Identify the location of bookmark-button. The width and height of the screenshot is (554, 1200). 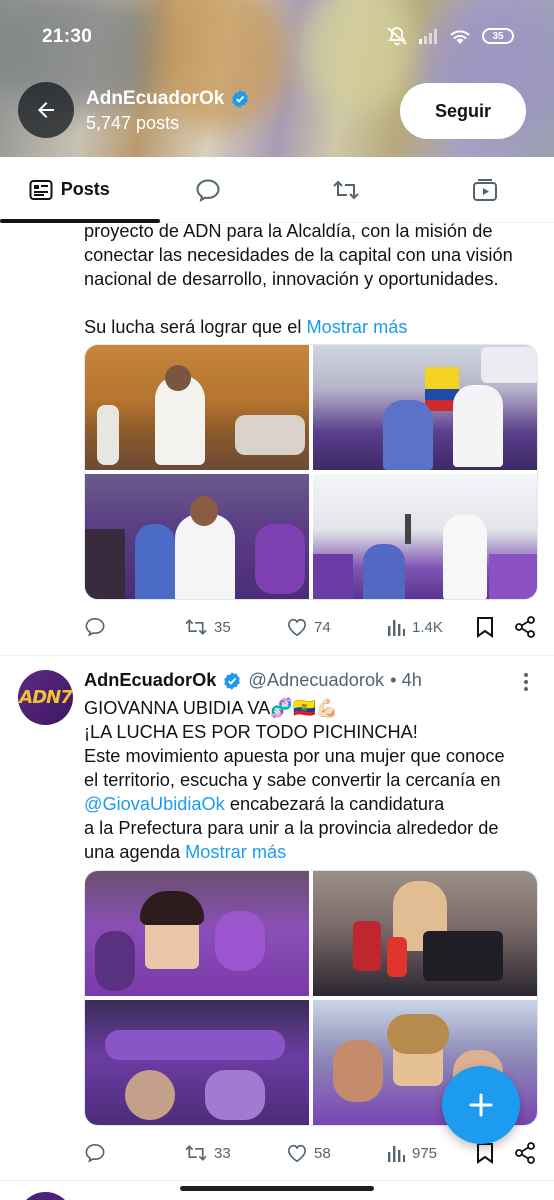
(485, 627).